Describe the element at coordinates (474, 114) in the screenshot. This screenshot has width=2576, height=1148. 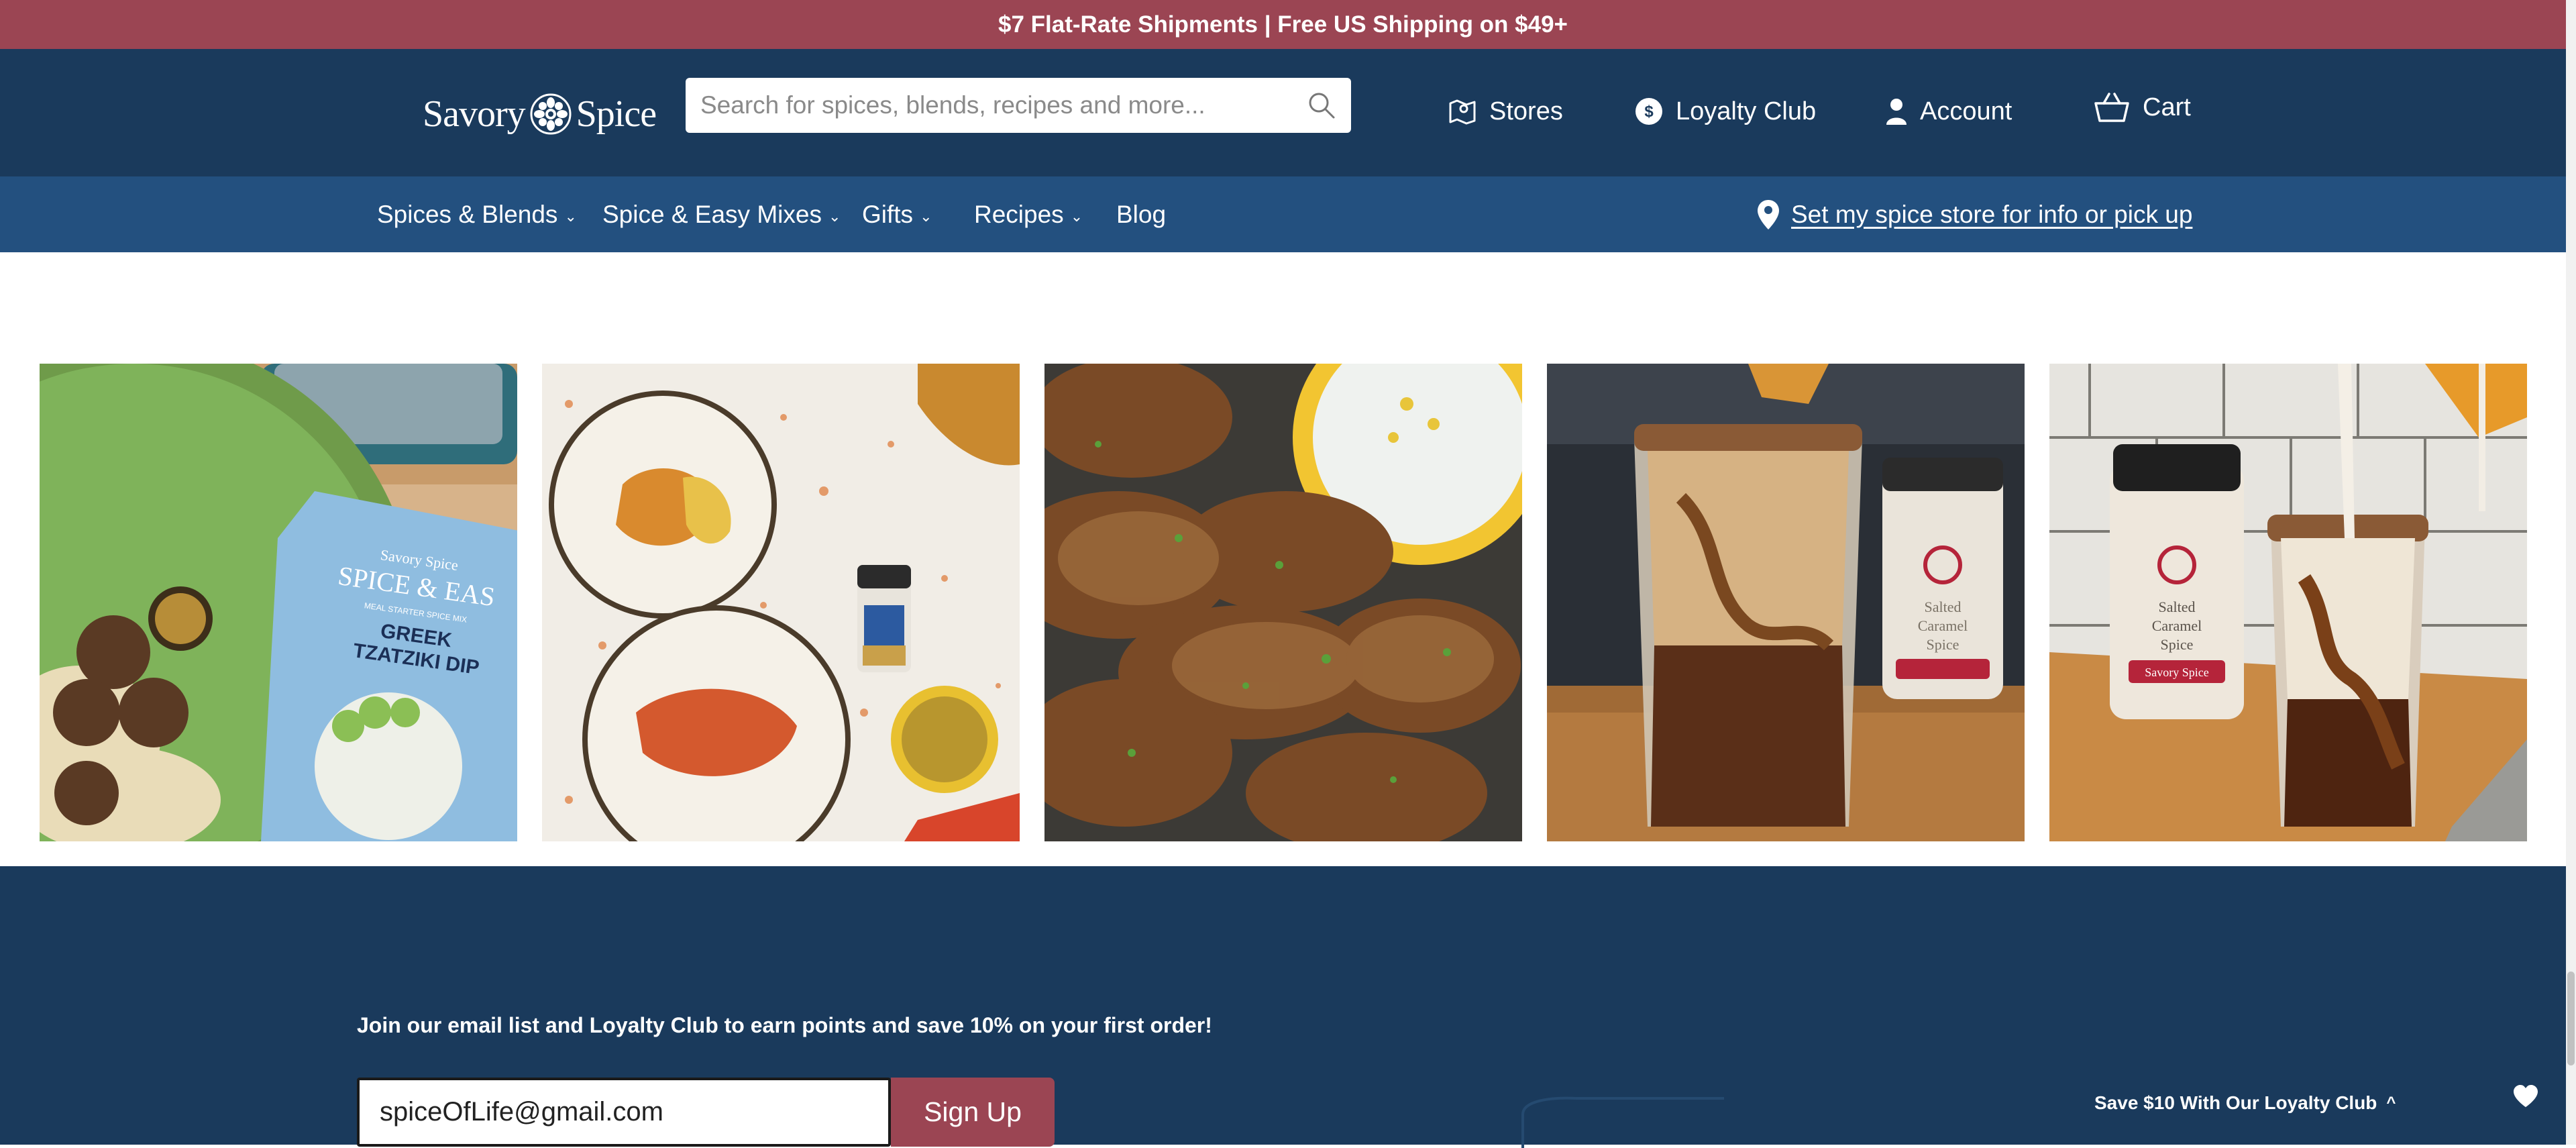
I see `logo-text-left: Savory` at that location.